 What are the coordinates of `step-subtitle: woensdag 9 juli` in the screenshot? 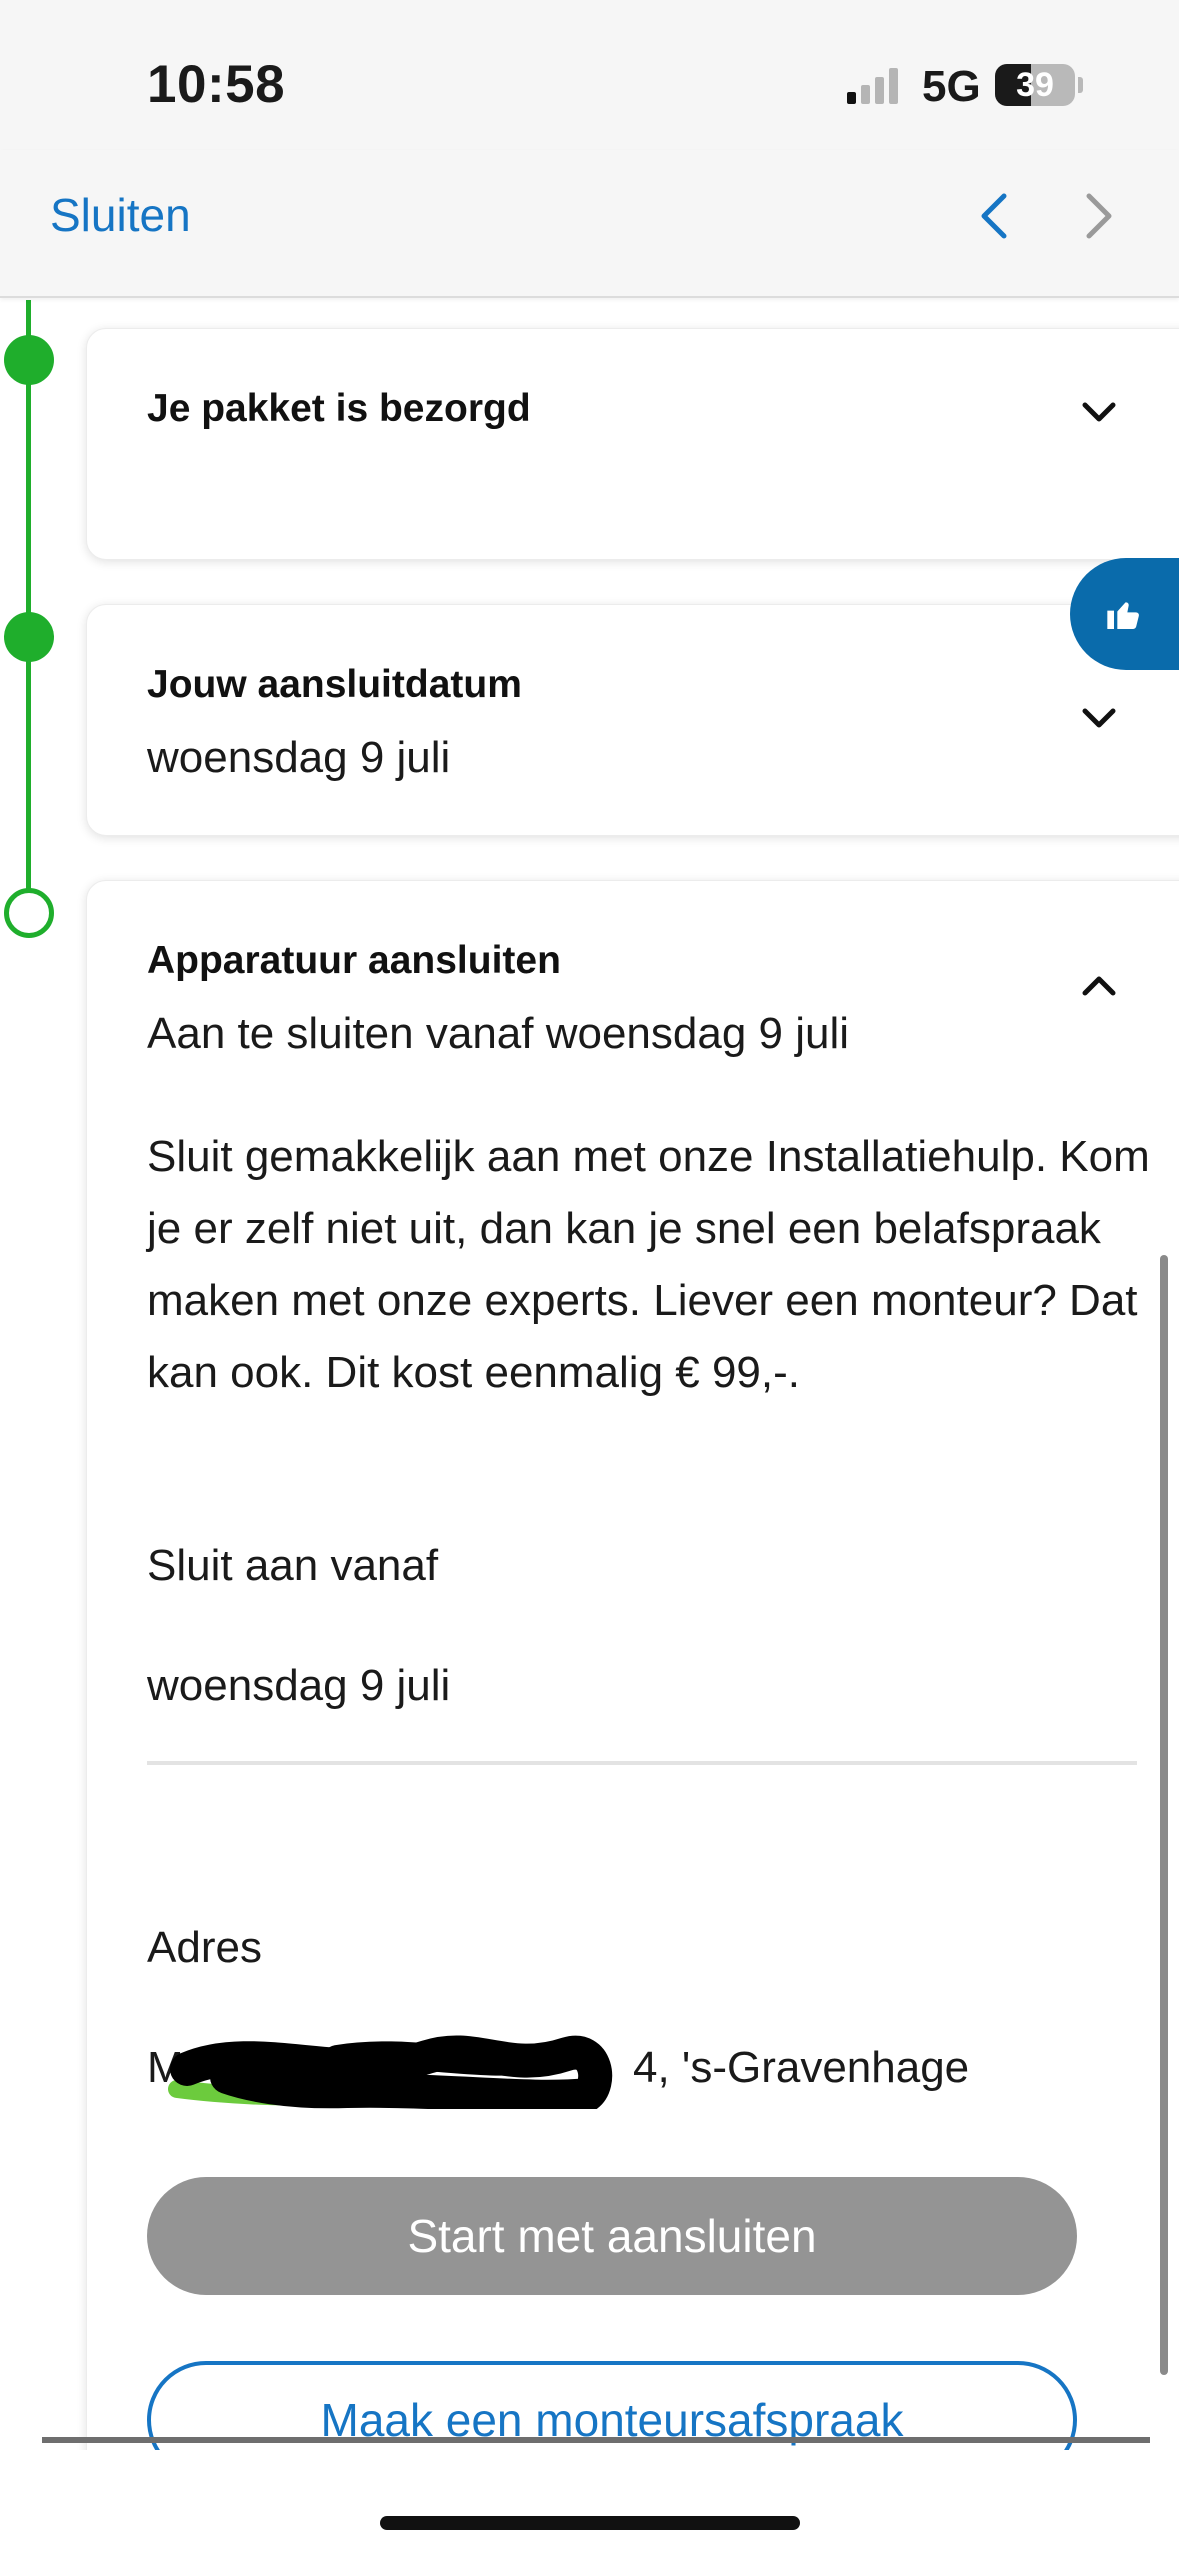 It's located at (299, 757).